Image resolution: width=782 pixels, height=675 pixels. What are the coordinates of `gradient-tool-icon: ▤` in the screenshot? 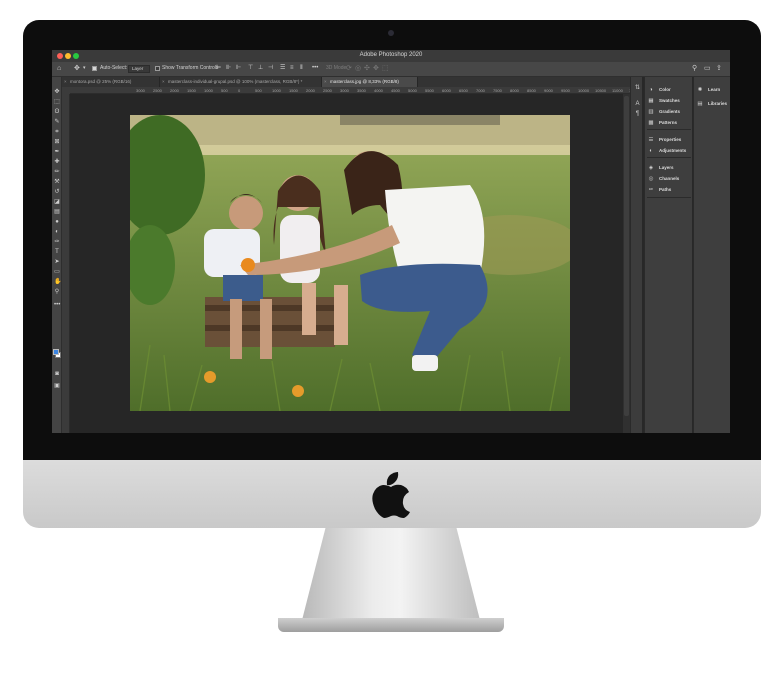 It's located at (57, 212).